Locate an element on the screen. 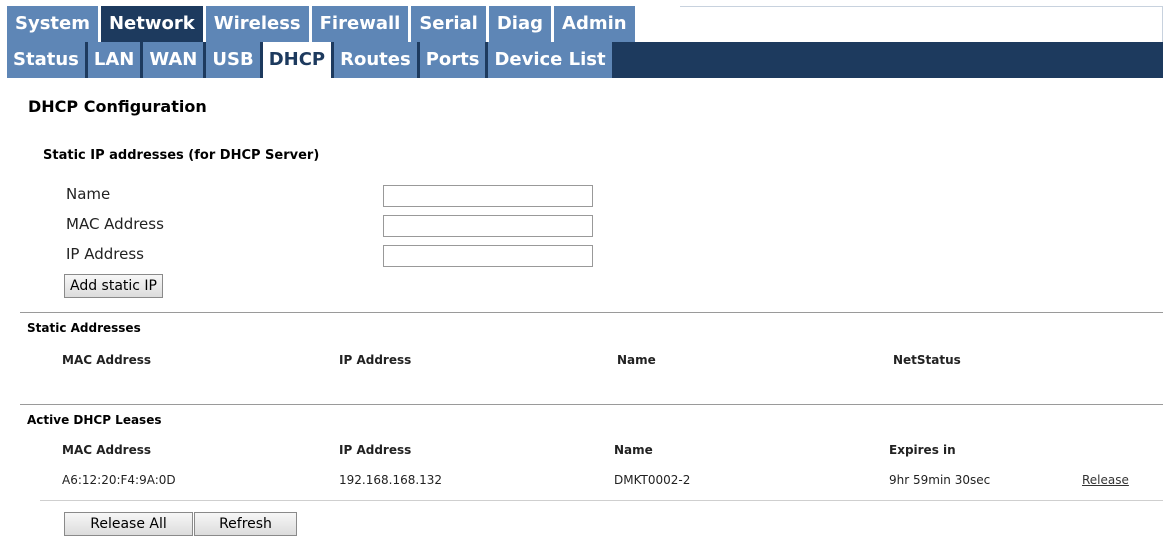  lease-expires: 9hr 59min 30sec is located at coordinates (940, 480).